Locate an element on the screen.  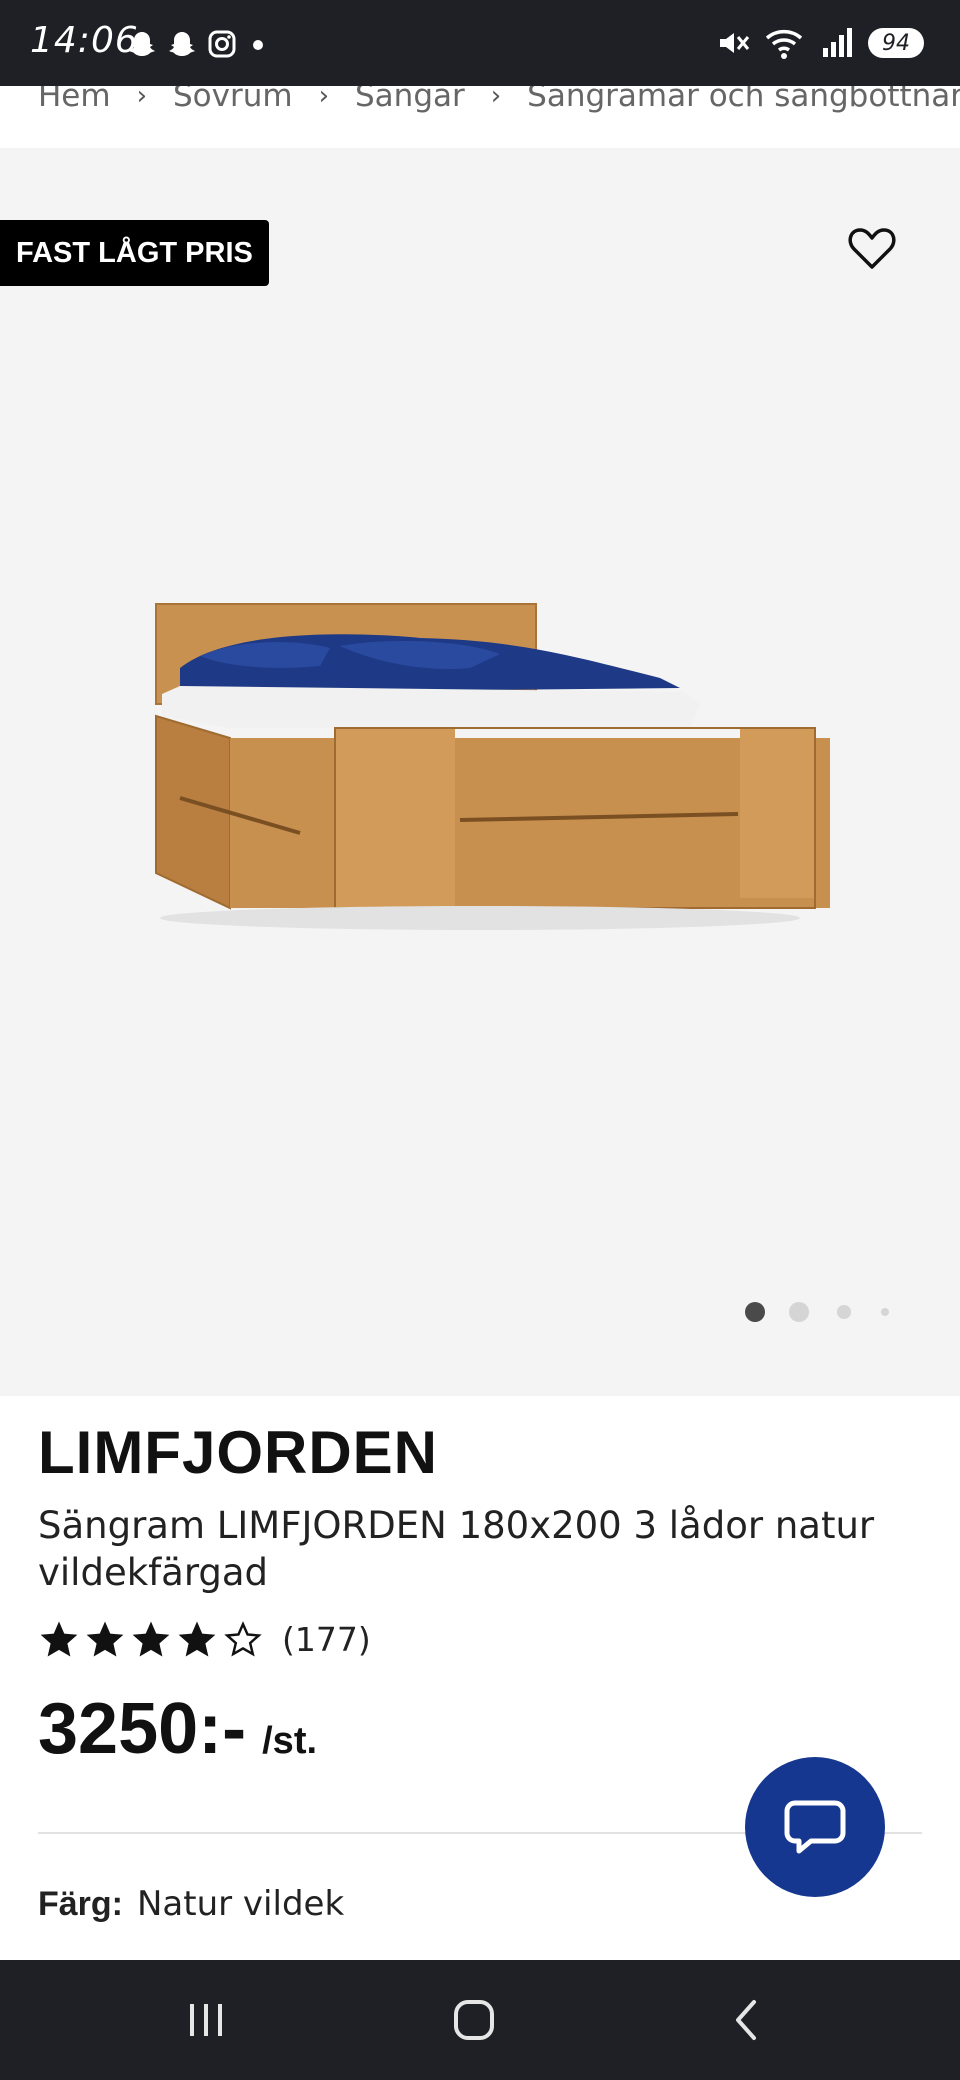
breadcrumb-item-hem: Hem is located at coordinates (74, 100).